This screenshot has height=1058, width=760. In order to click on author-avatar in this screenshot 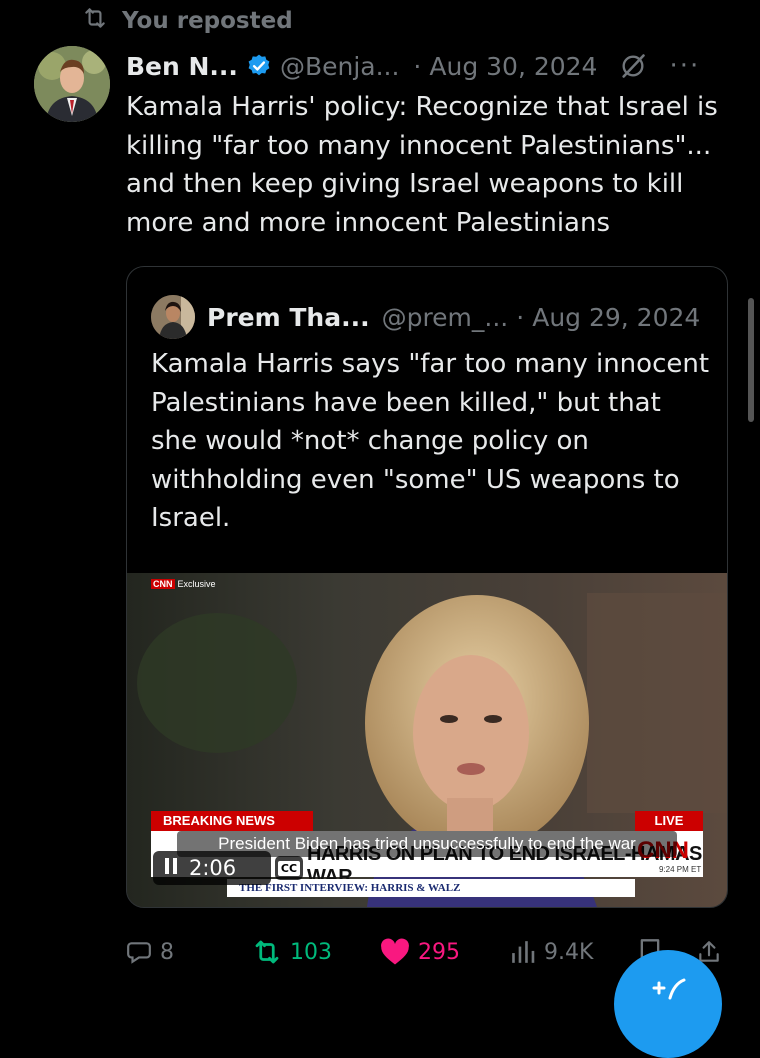, I will do `click(72, 84)`.